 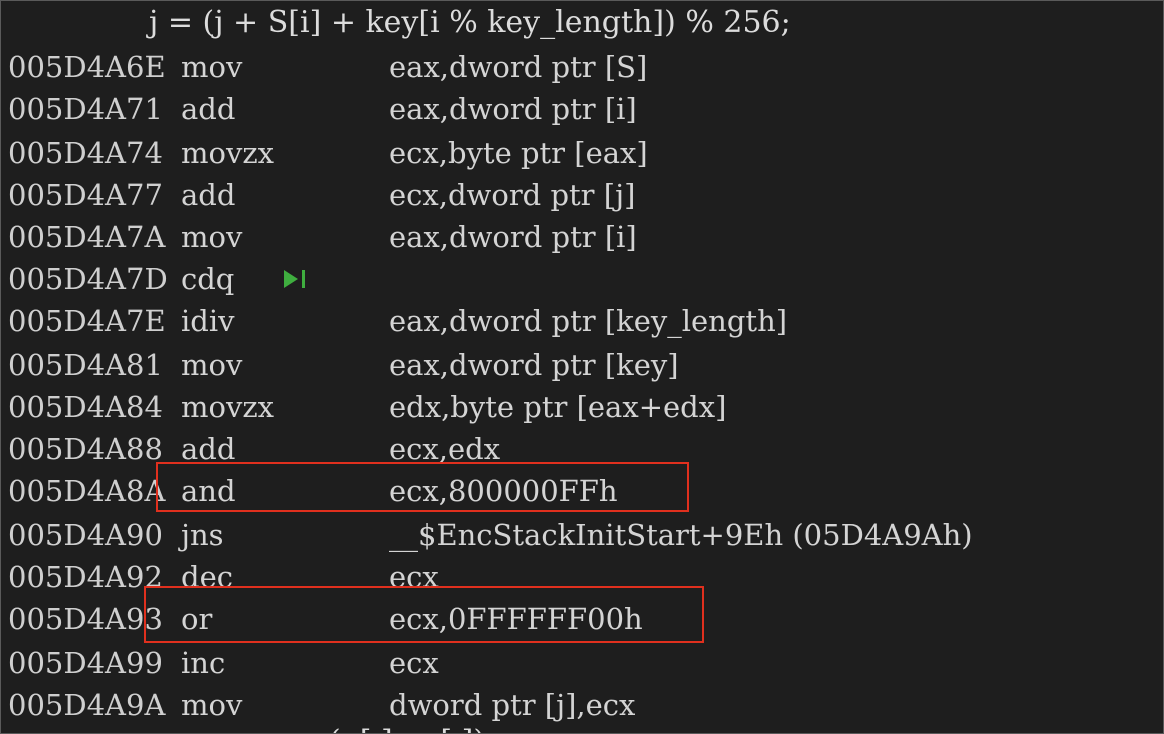 What do you see at coordinates (588, 321) in the screenshot?
I see `instruction-operands: eax,dword ptr [key_length]` at bounding box center [588, 321].